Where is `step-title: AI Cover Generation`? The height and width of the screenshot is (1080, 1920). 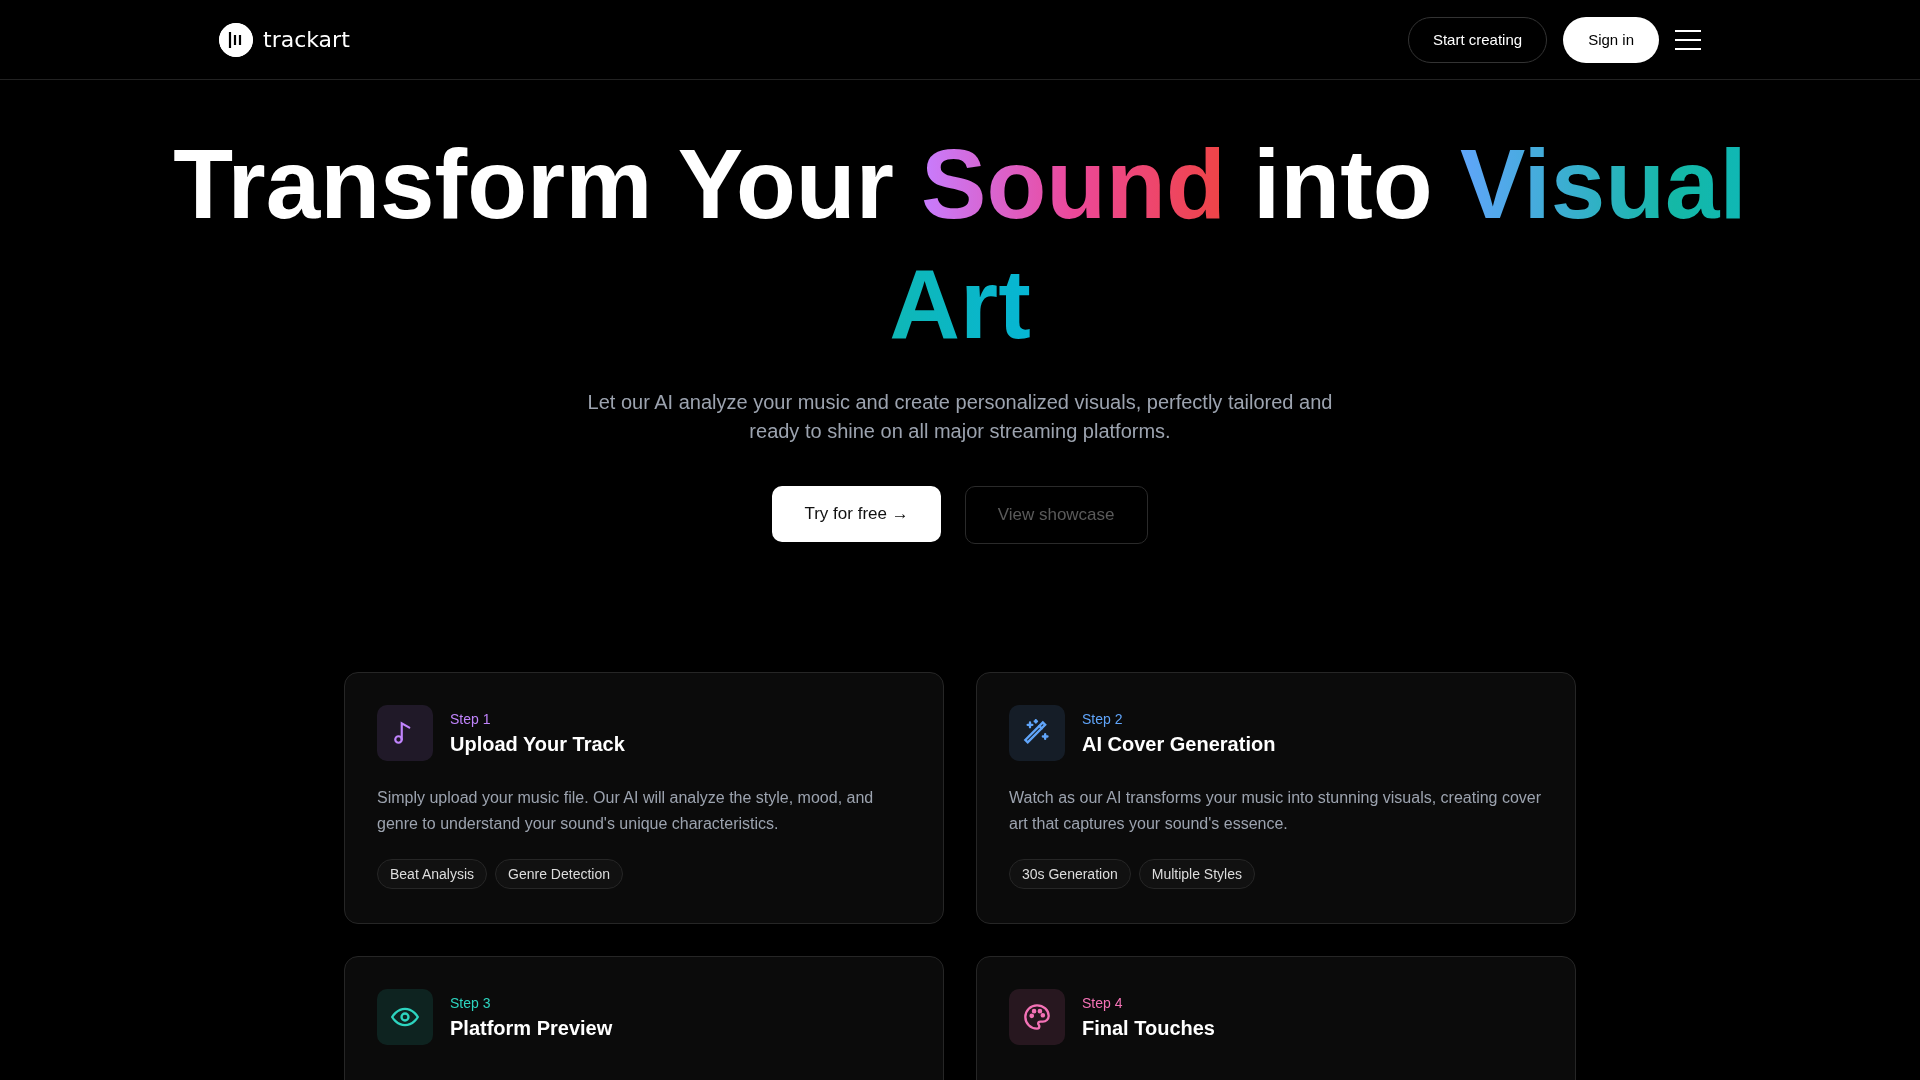
step-title: AI Cover Generation is located at coordinates (1179, 744).